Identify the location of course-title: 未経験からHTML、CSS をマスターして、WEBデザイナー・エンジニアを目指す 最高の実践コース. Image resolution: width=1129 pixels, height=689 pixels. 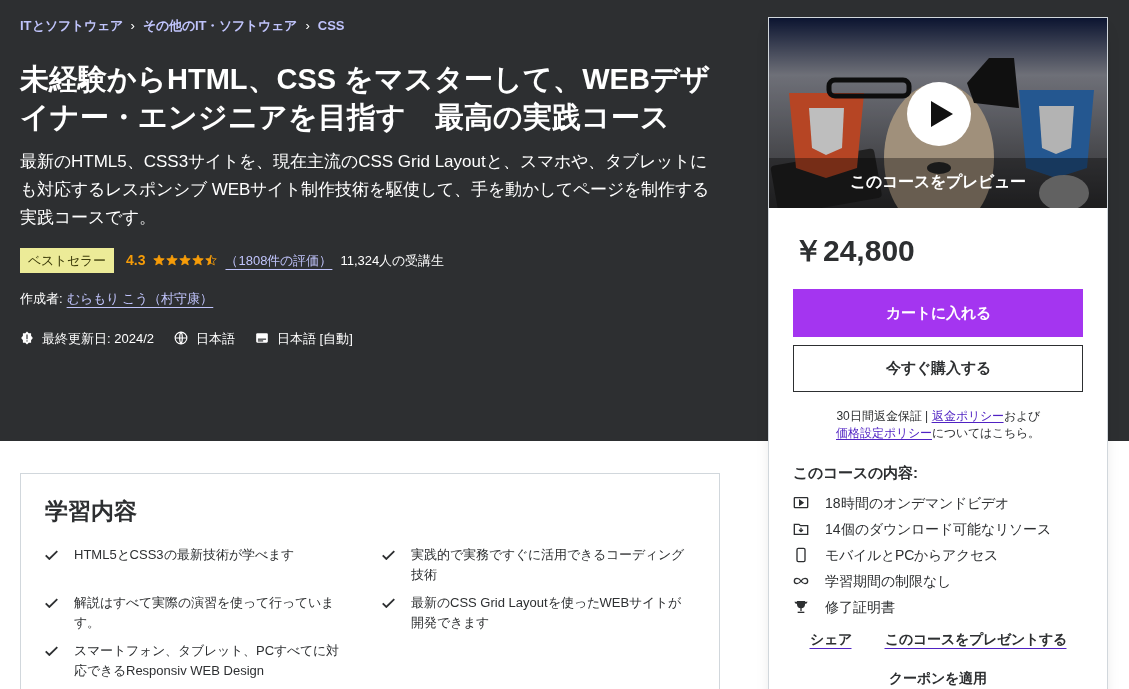
(365, 98).